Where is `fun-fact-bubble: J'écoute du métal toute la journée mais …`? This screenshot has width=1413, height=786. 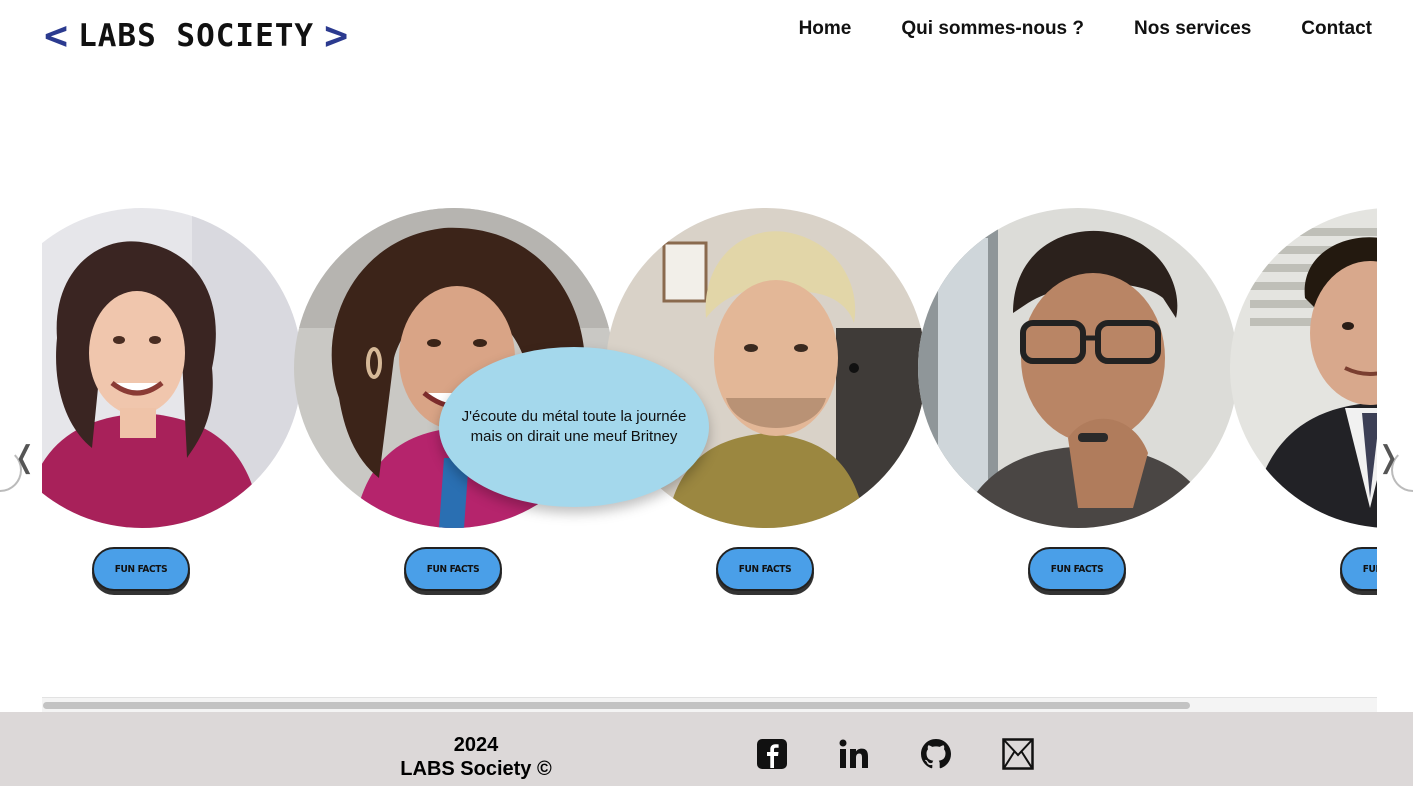 fun-fact-bubble: J'écoute du métal toute la journée mais … is located at coordinates (574, 427).